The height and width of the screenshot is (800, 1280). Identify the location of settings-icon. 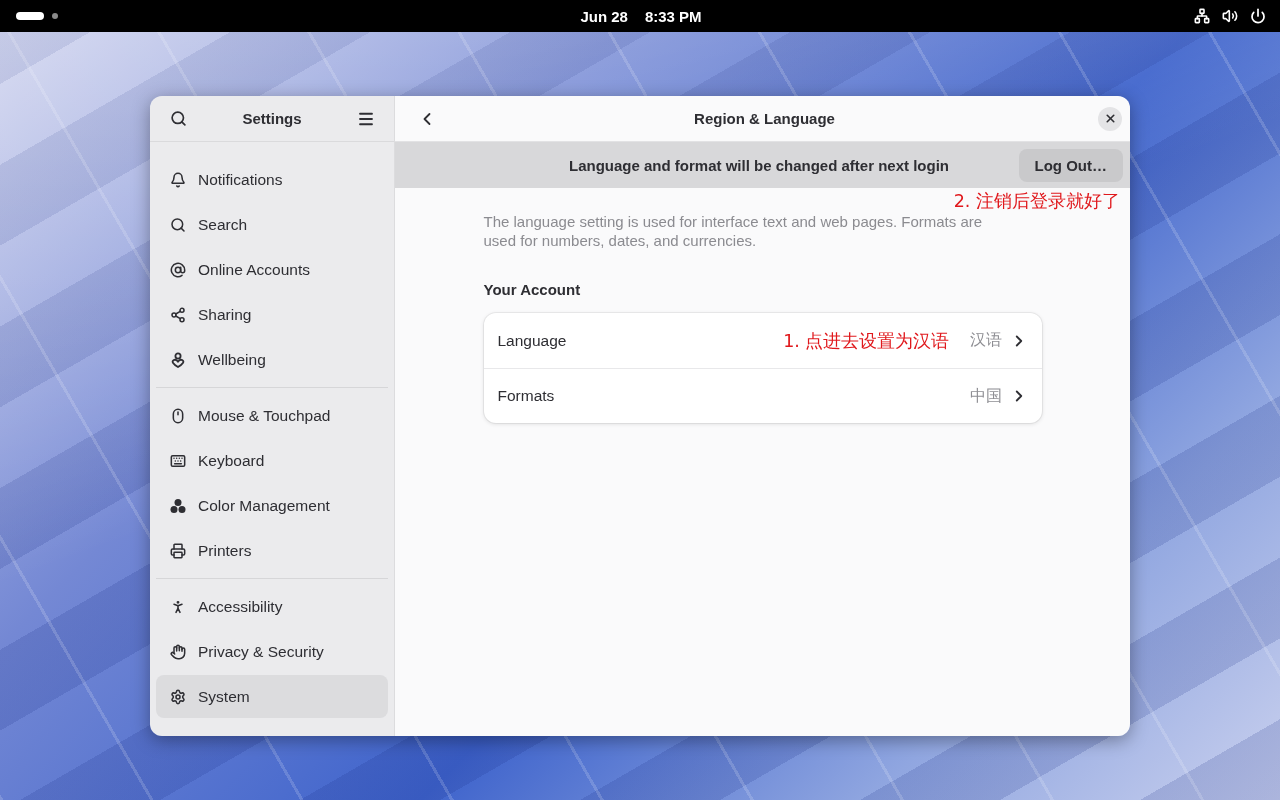
(178, 696).